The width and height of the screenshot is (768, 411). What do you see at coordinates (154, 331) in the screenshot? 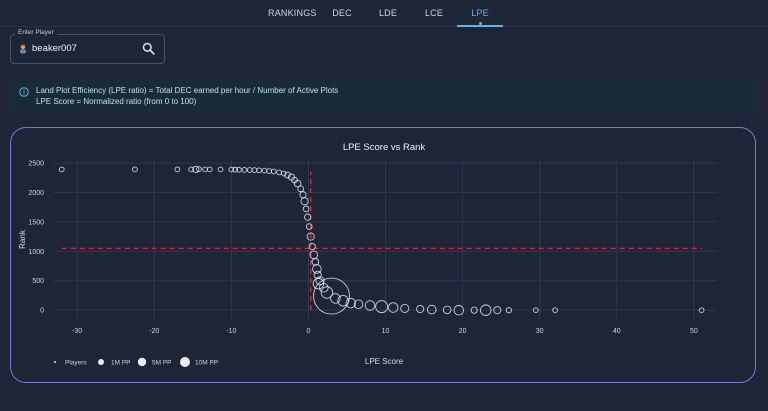
I see `x-tick-label: -20` at bounding box center [154, 331].